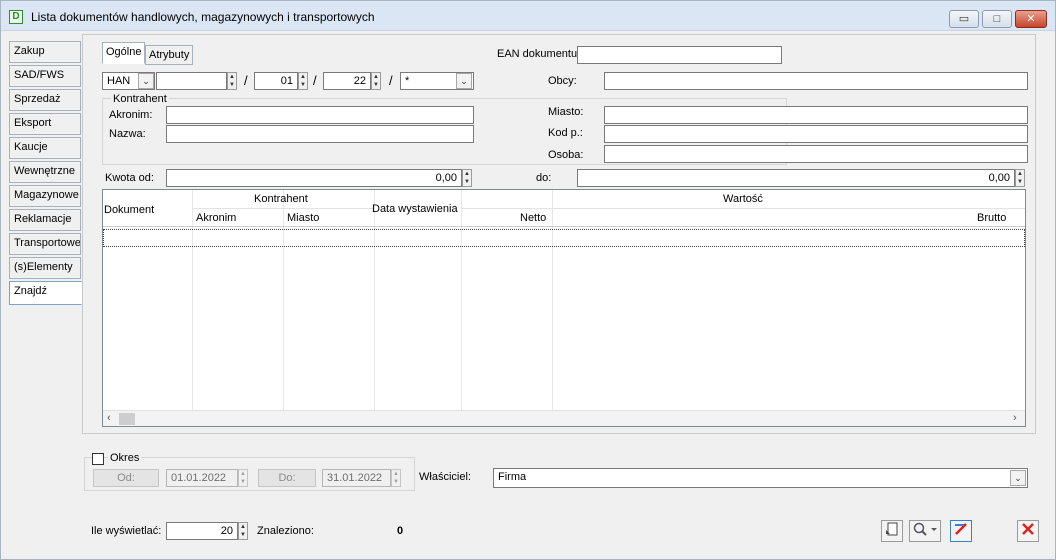 This screenshot has width=1056, height=560. What do you see at coordinates (276, 81) in the screenshot?
I see `doc-month-input: 01` at bounding box center [276, 81].